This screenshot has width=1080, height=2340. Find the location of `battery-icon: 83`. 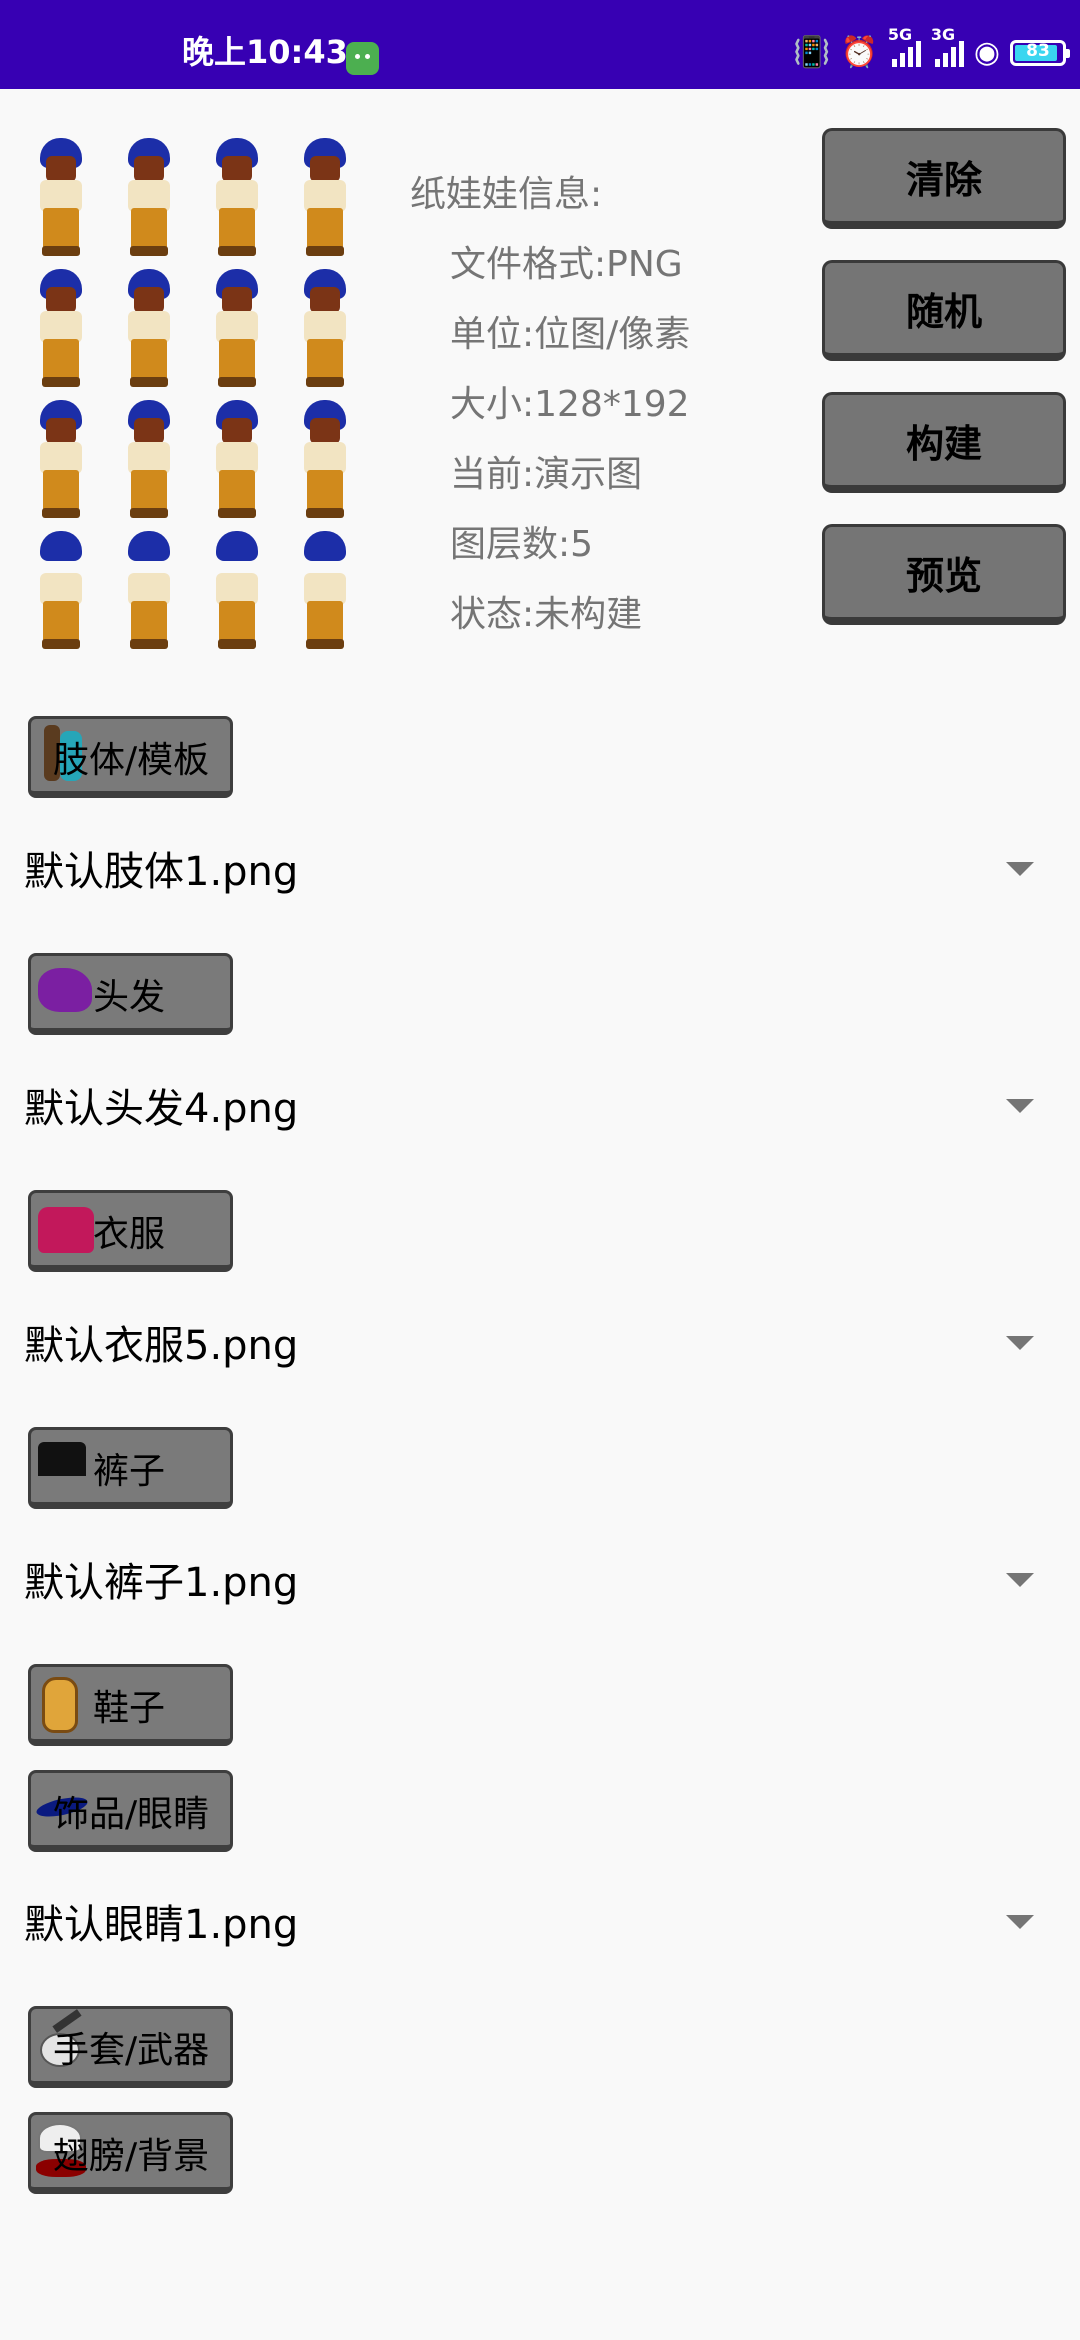

battery-icon: 83 is located at coordinates (1040, 53).